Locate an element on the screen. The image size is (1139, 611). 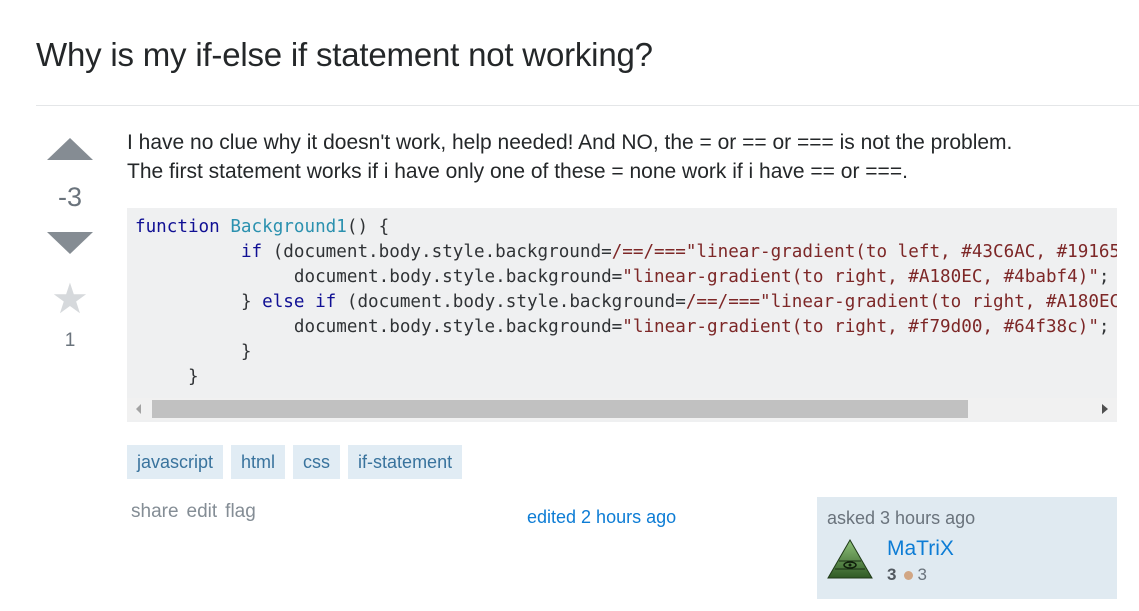
code-keyword: else if is located at coordinates (299, 302).